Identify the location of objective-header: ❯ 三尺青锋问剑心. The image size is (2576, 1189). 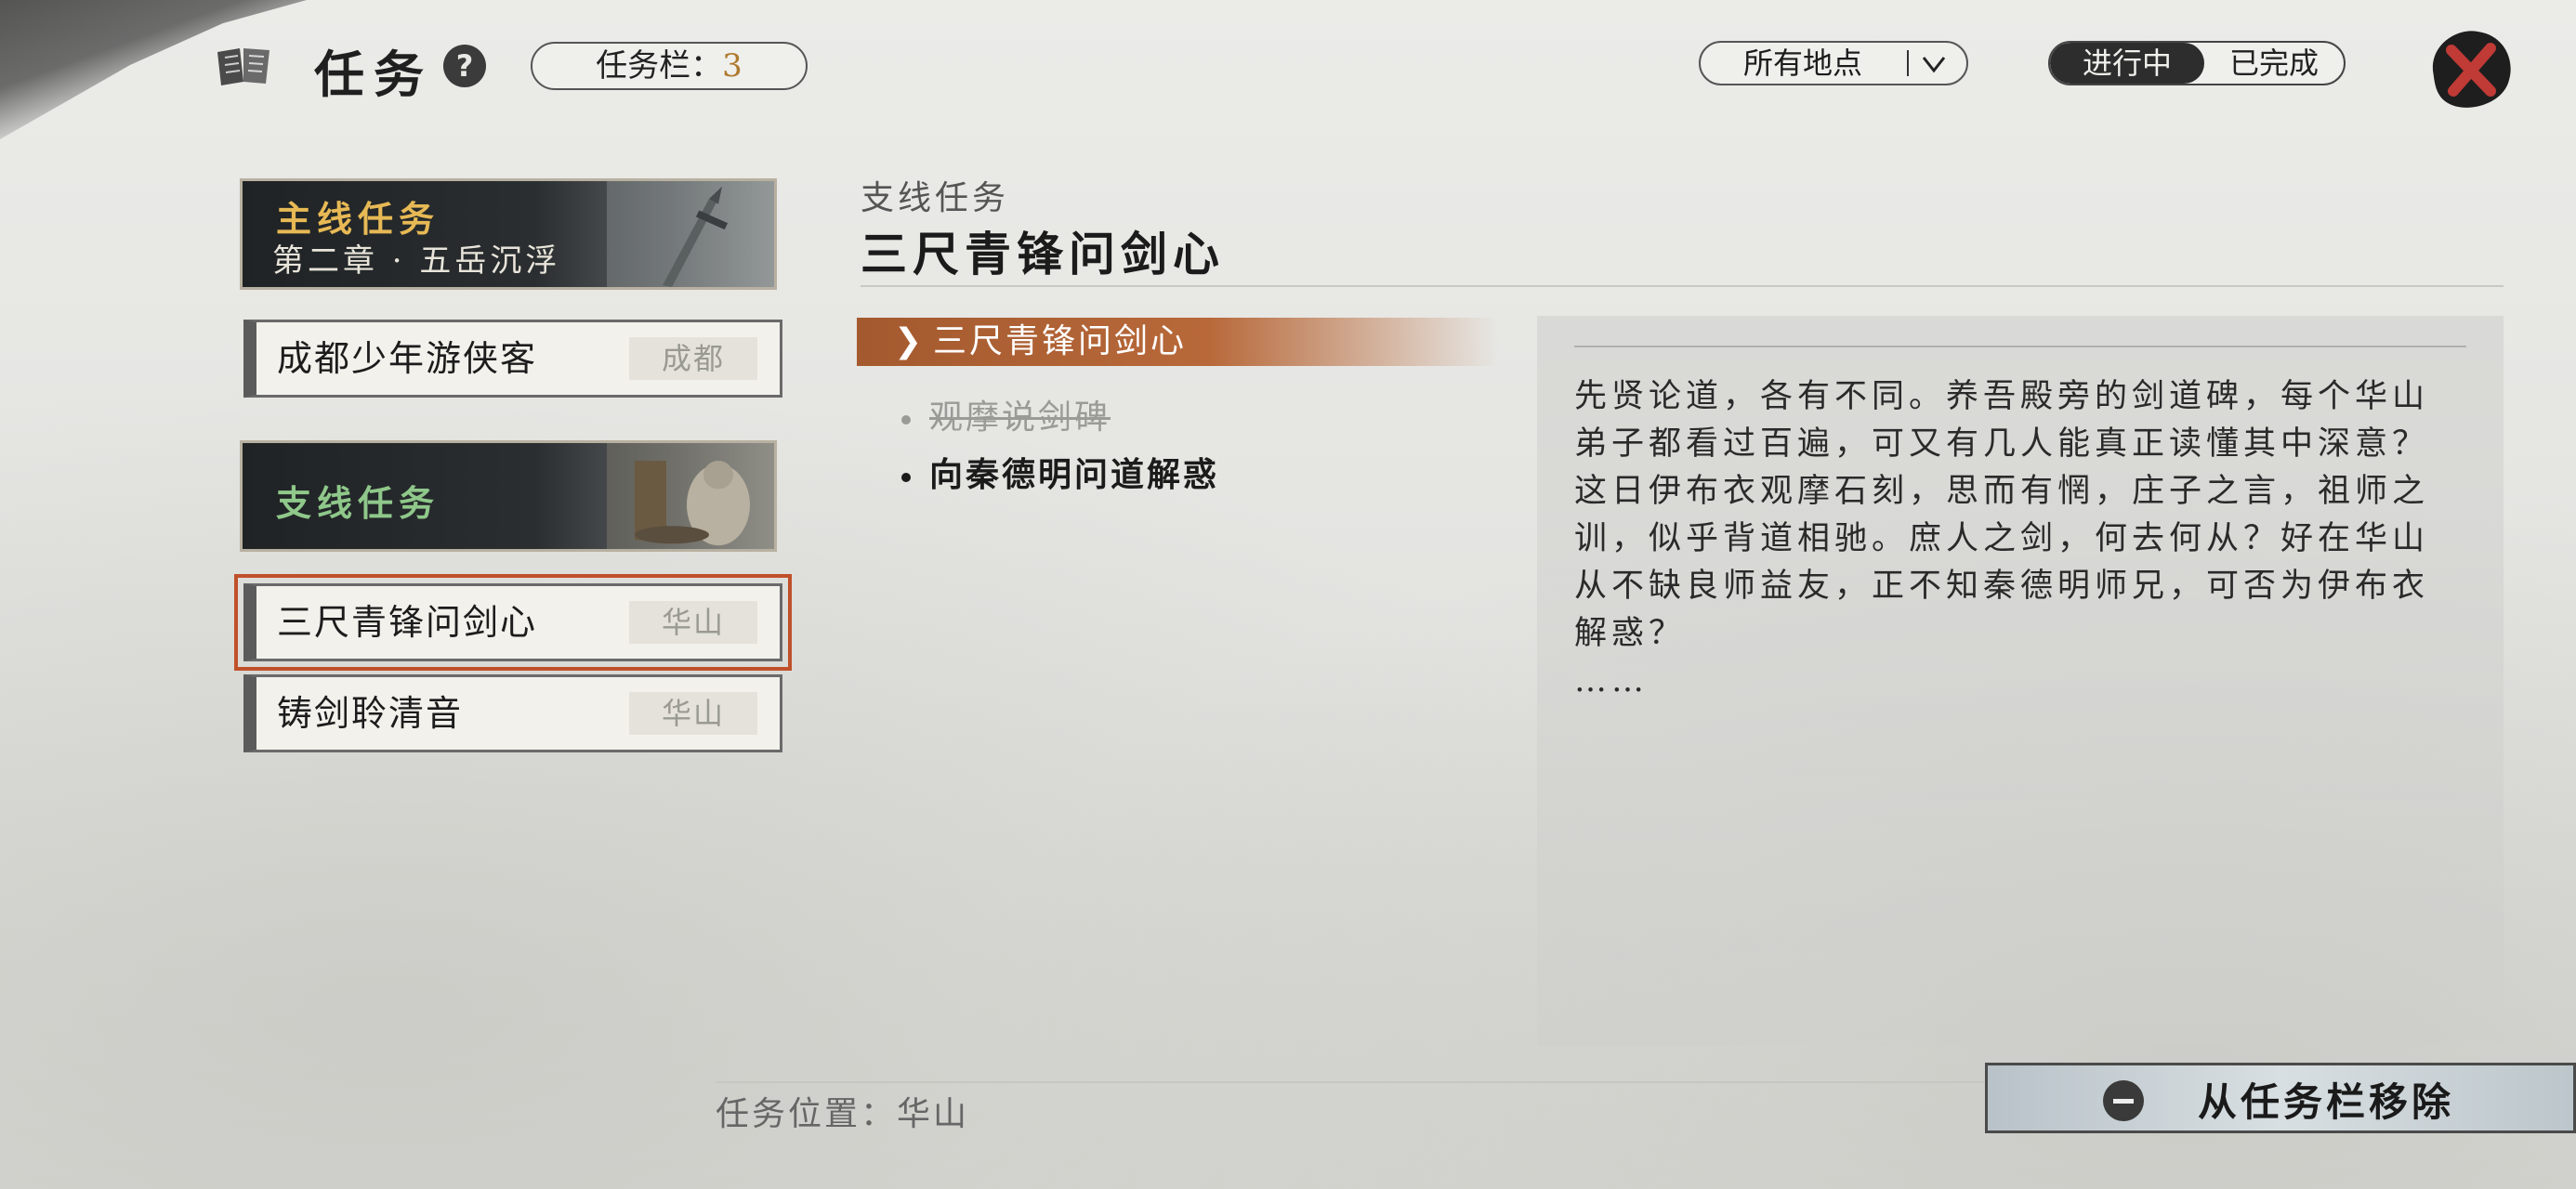
(1177, 342).